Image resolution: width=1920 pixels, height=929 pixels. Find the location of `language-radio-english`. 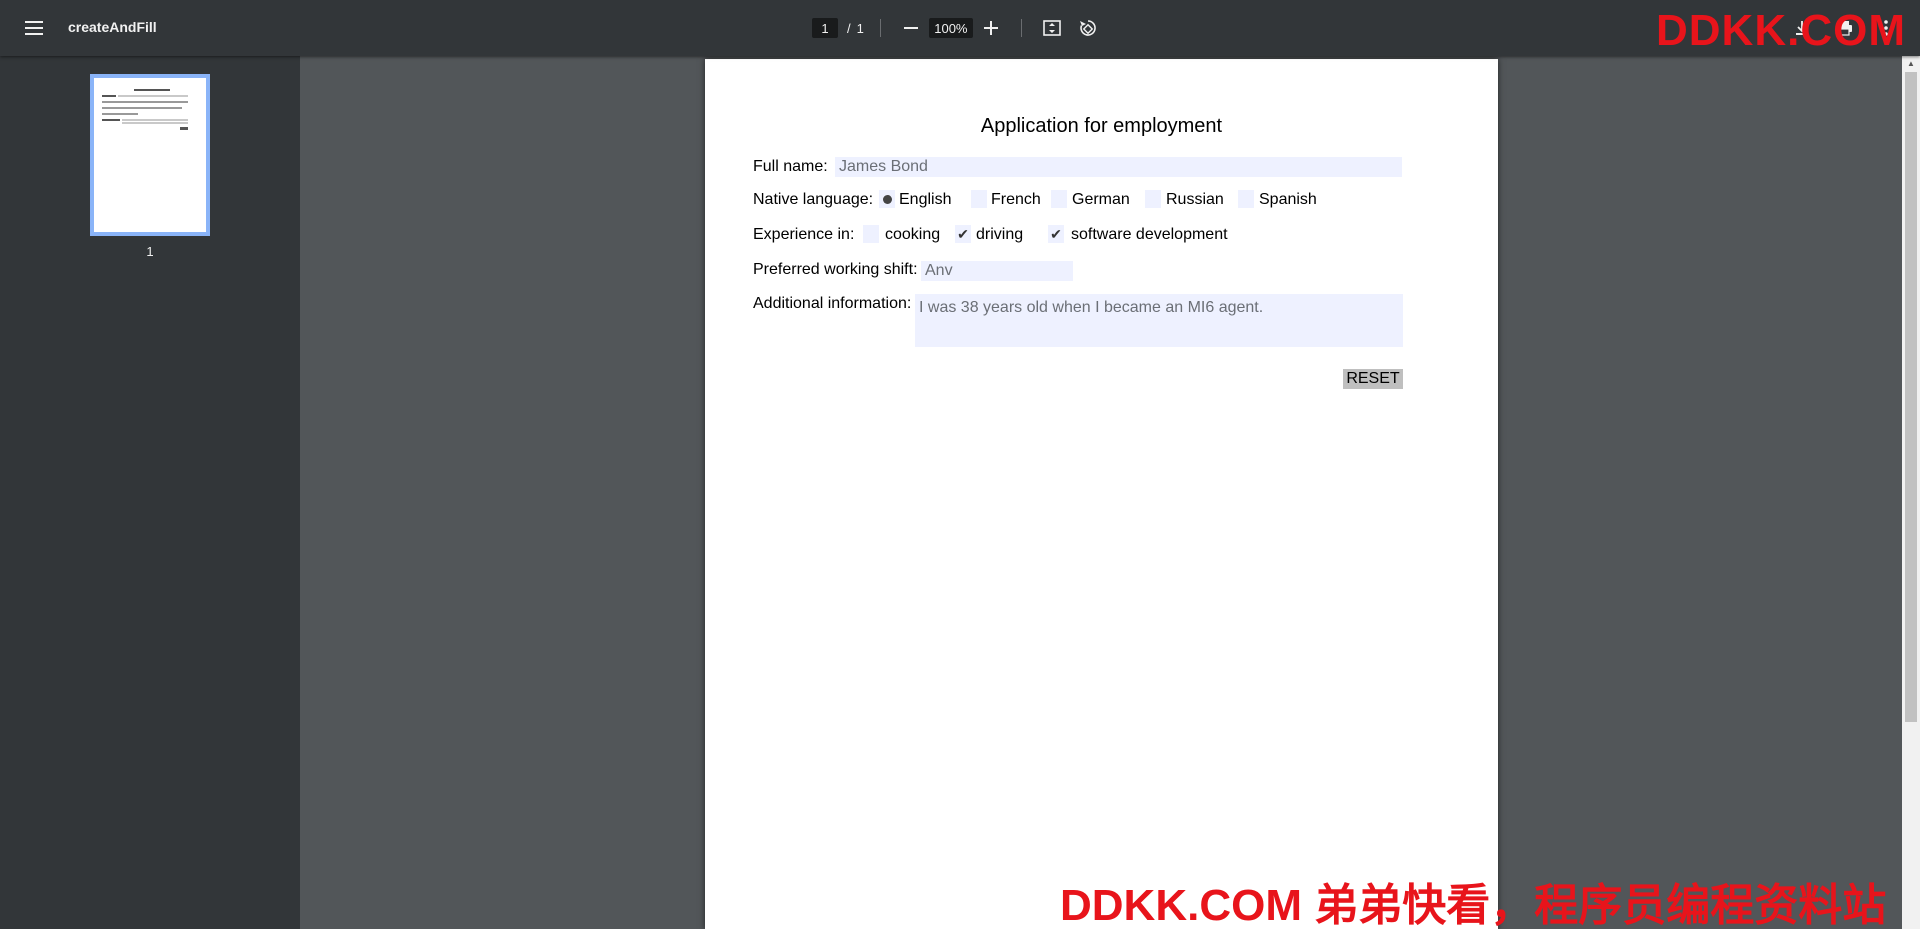

language-radio-english is located at coordinates (887, 199).